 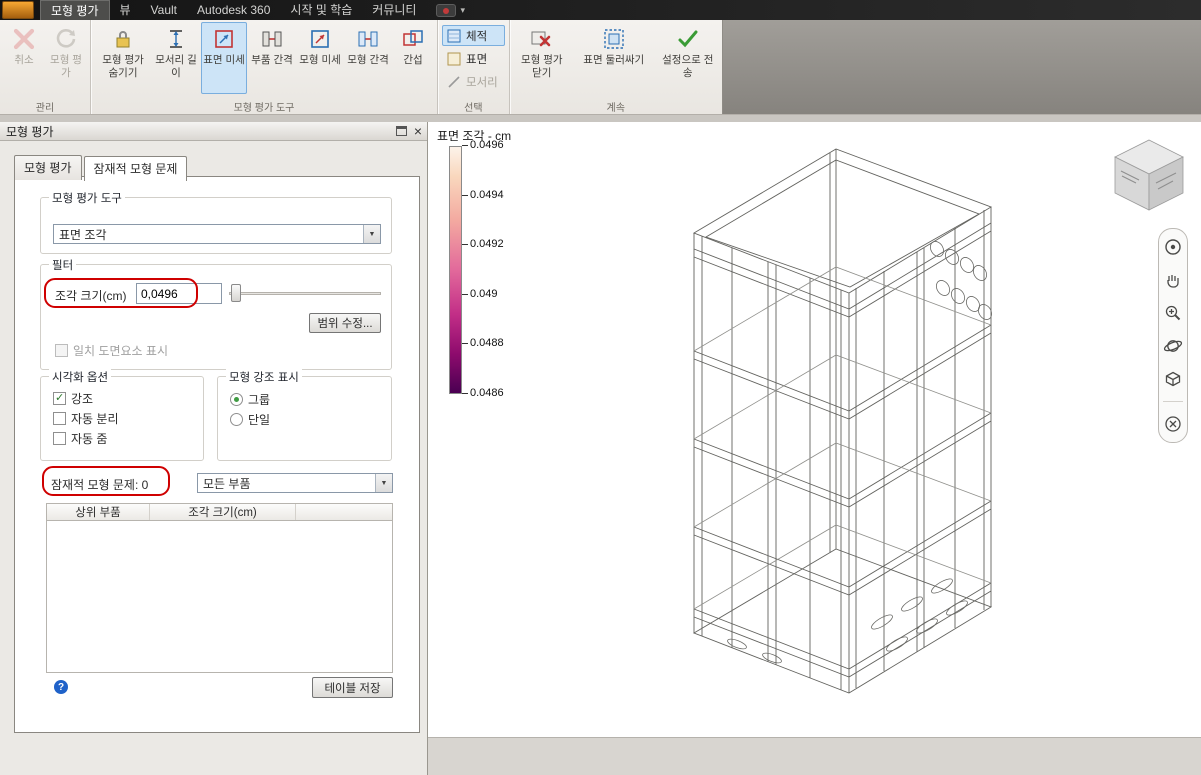 I want to click on interference-icon, so click(x=413, y=38).